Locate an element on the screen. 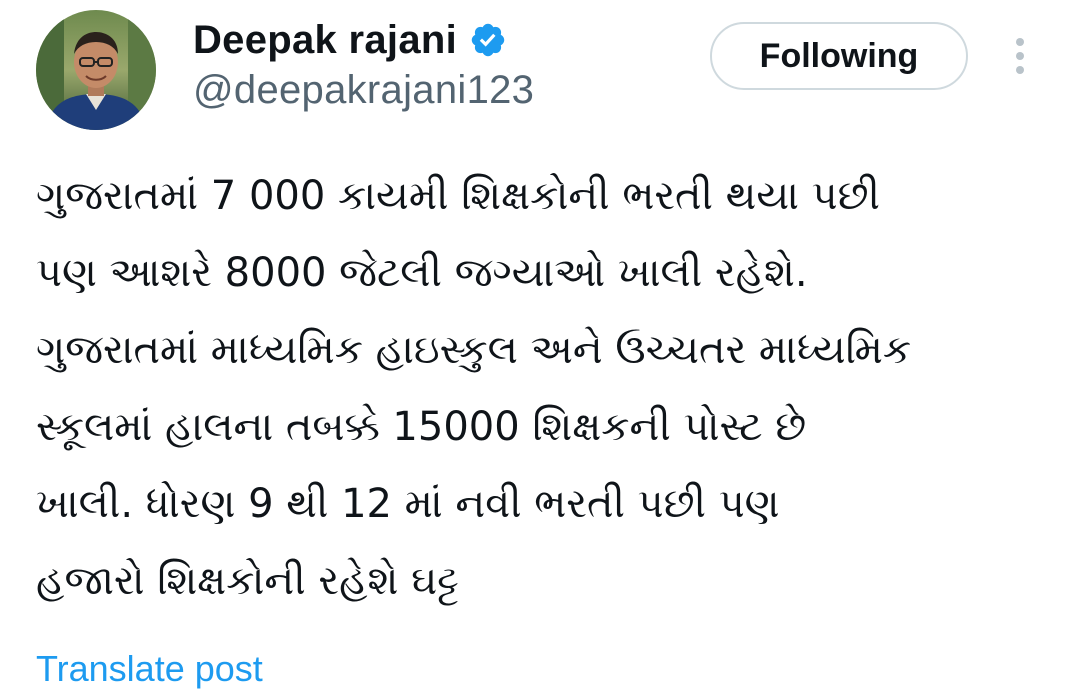  author-name-row: Deepak rajani is located at coordinates (350, 40).